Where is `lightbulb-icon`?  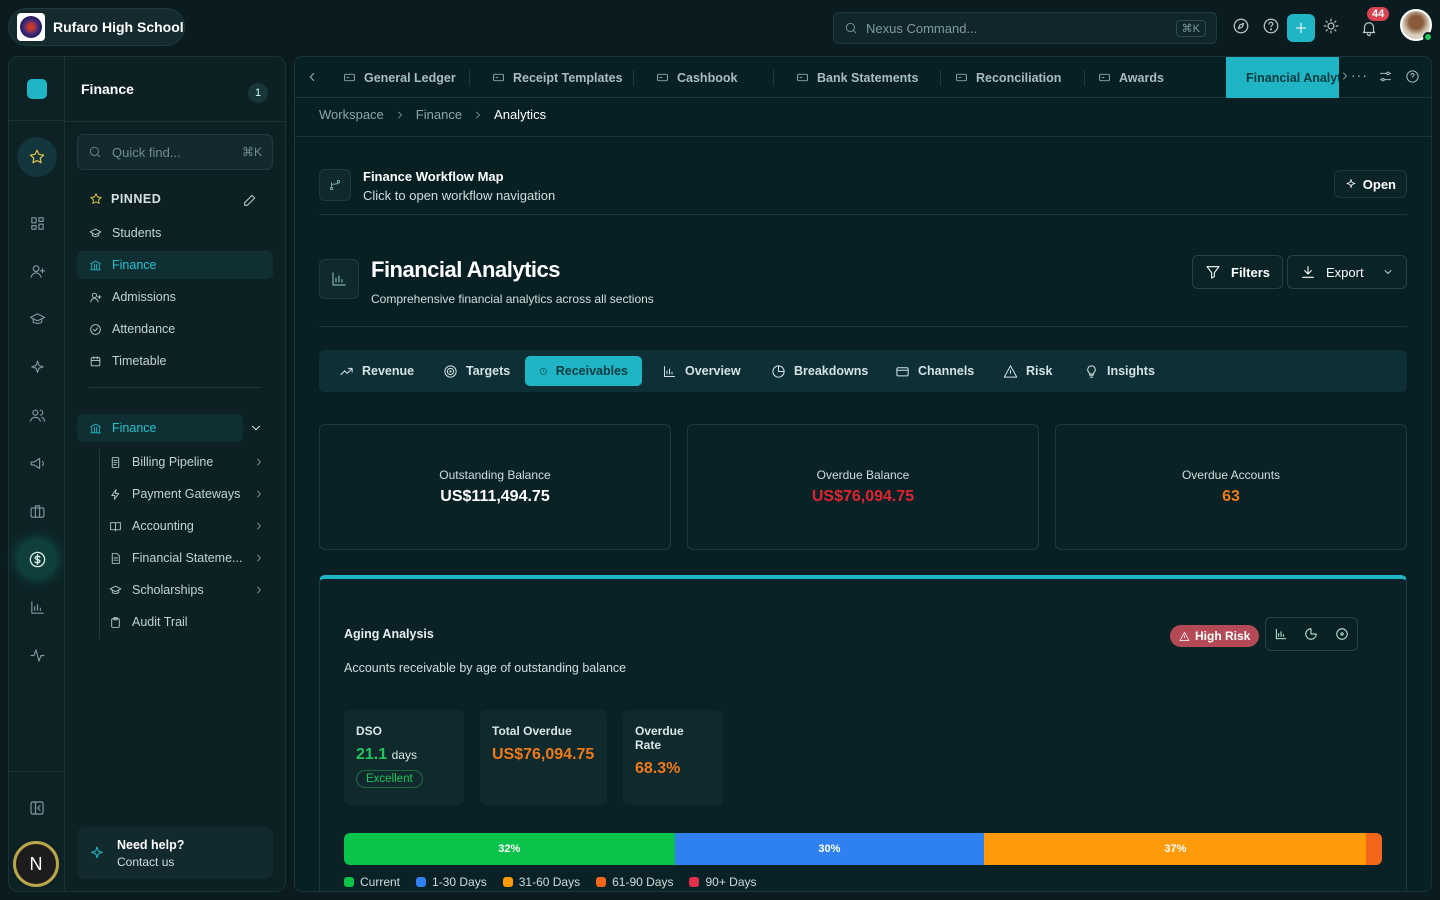 lightbulb-icon is located at coordinates (1091, 371).